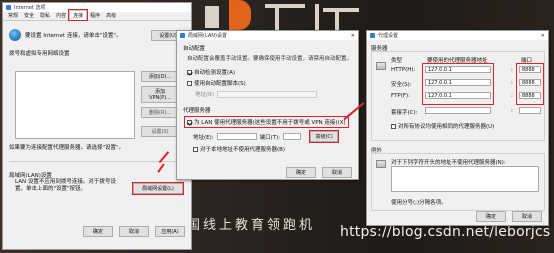  I want to click on http-port-input: 8888, so click(530, 69).